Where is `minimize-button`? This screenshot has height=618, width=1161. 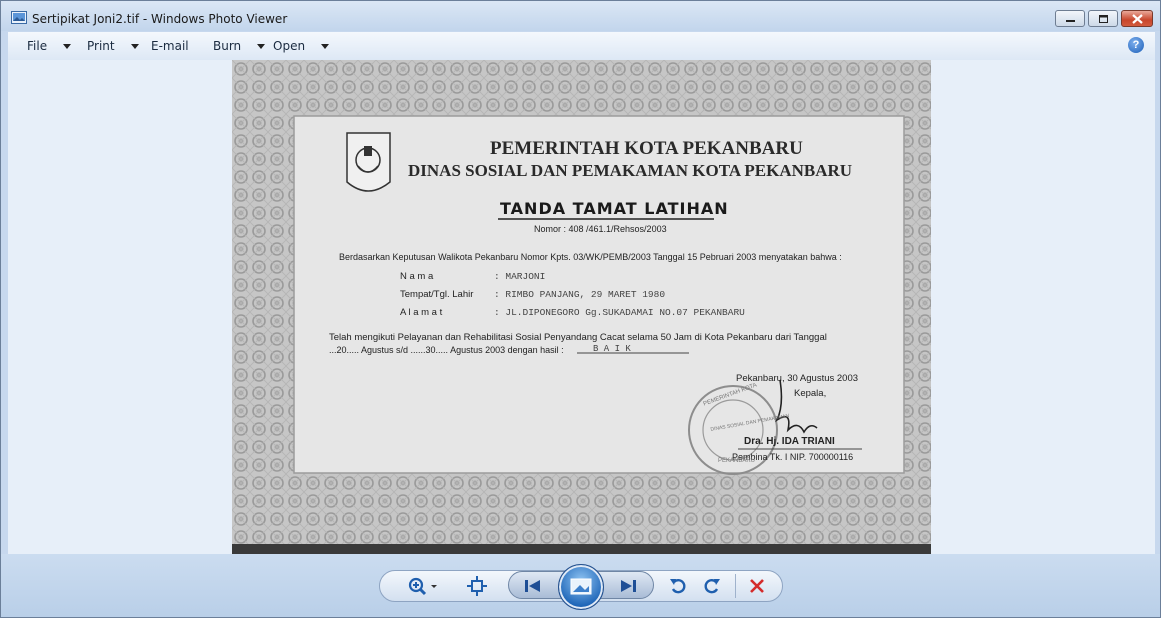
minimize-button is located at coordinates (1070, 18).